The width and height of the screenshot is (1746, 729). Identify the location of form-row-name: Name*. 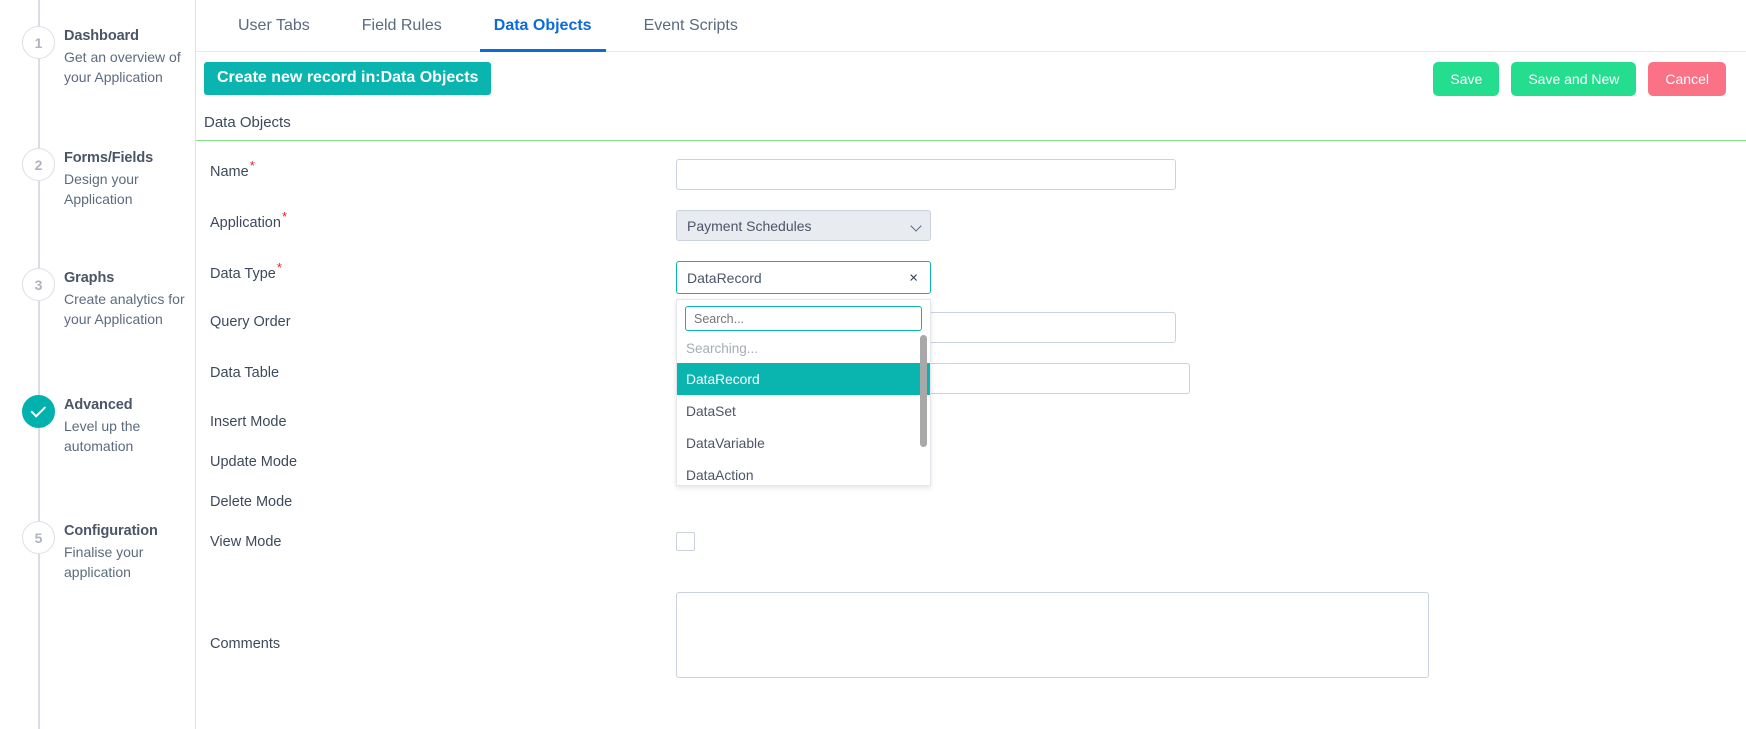
(971, 184).